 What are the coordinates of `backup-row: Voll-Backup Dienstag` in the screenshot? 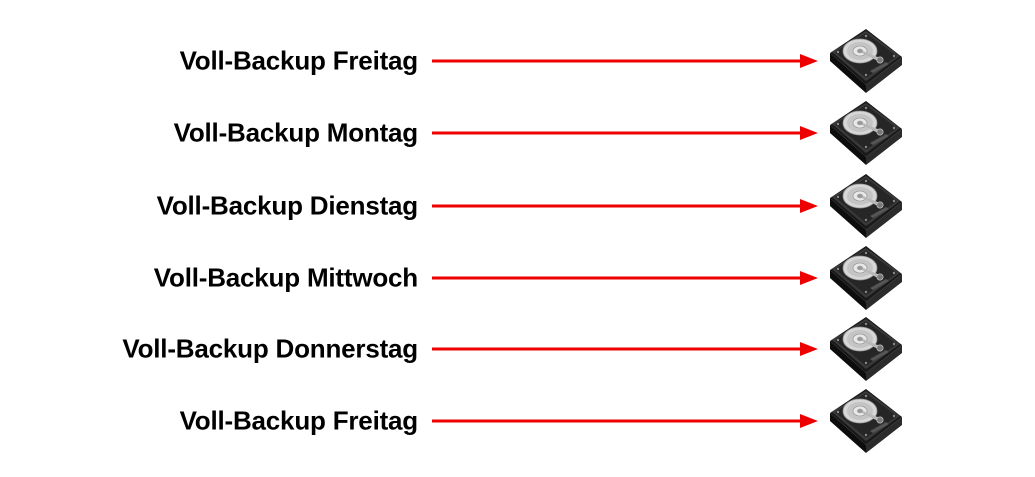 It's located at (517, 206).